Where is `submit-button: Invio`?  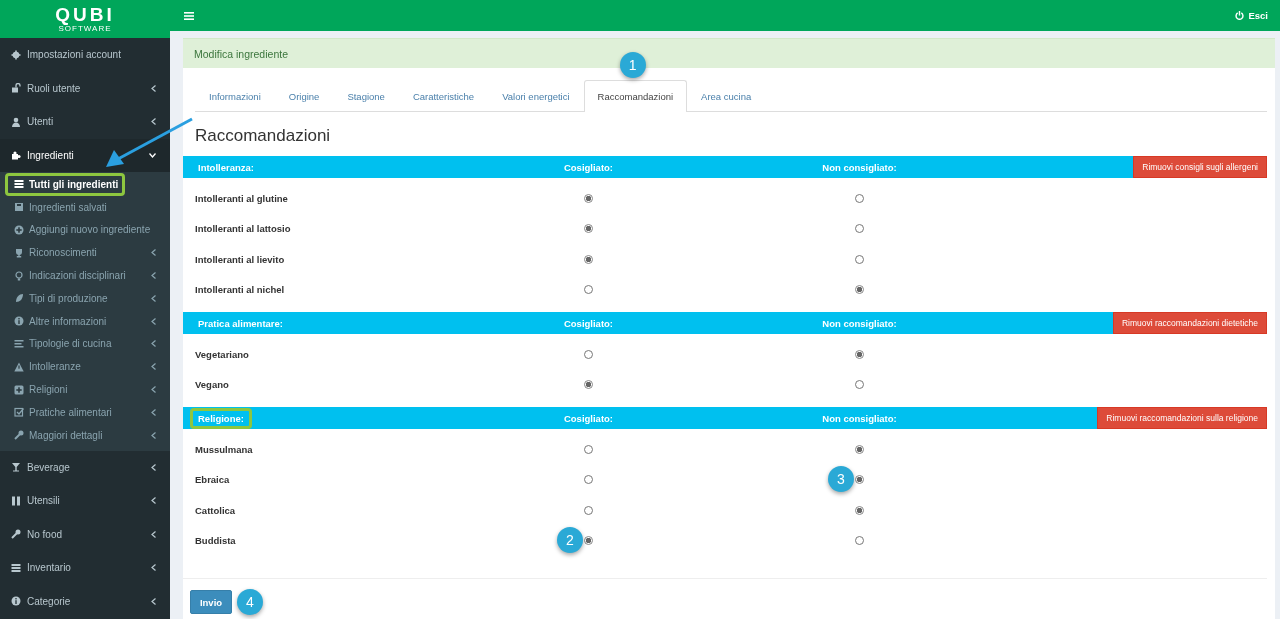 submit-button: Invio is located at coordinates (211, 602).